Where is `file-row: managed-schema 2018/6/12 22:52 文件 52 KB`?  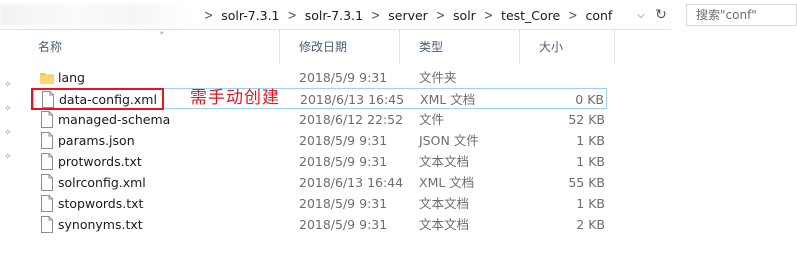
file-row: managed-schema 2018/6/12 22:52 文件 52 KB is located at coordinates (320, 119).